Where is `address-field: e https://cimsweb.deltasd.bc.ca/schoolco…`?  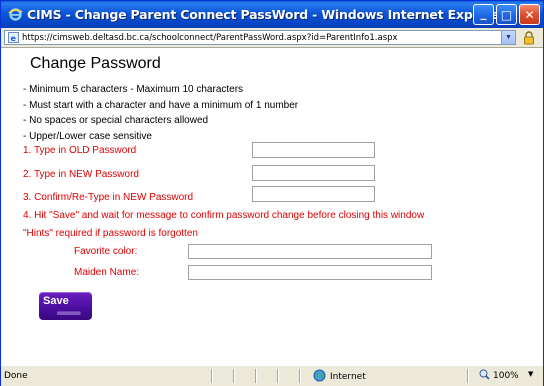 address-field: e https://cimsweb.deltasd.bc.ca/schoolco… is located at coordinates (260, 37).